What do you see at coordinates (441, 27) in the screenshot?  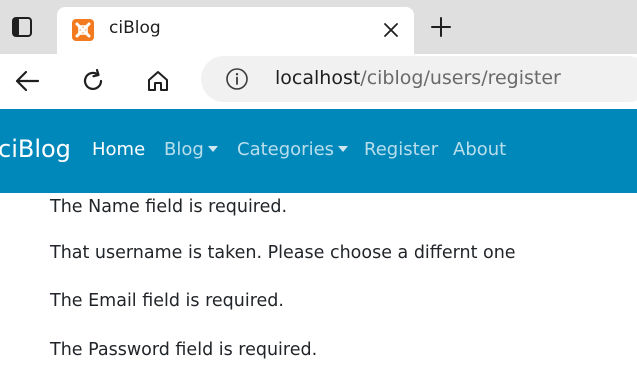 I see `plus-icon` at bounding box center [441, 27].